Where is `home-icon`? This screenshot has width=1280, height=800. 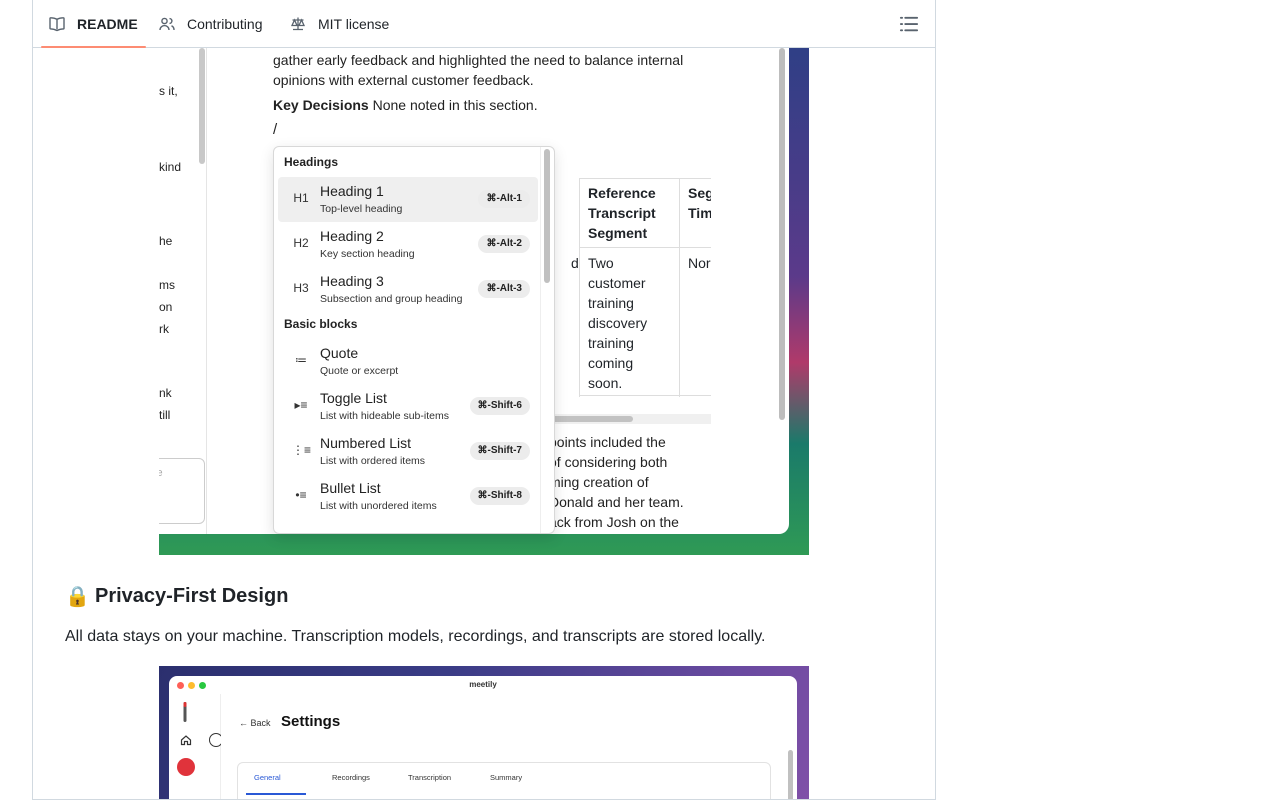 home-icon is located at coordinates (186, 740).